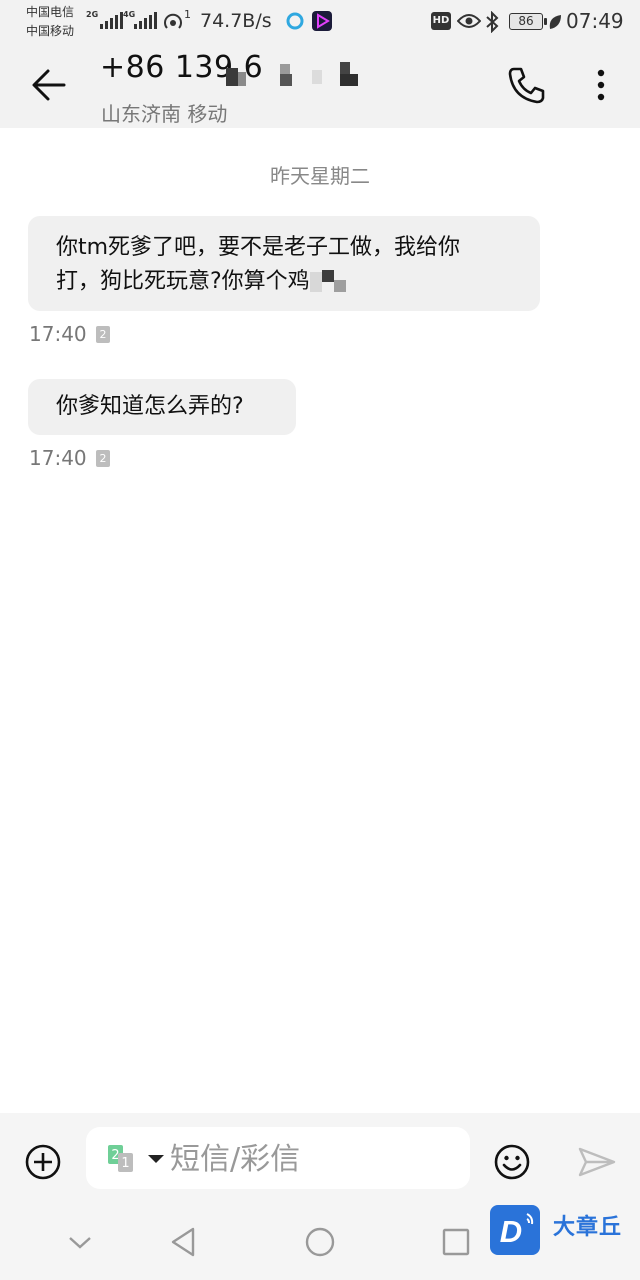  I want to click on status-bar: 中国电信 中国移动 2G 4G 1 74.7B/s HD 86 07:49, so click(320, 22).